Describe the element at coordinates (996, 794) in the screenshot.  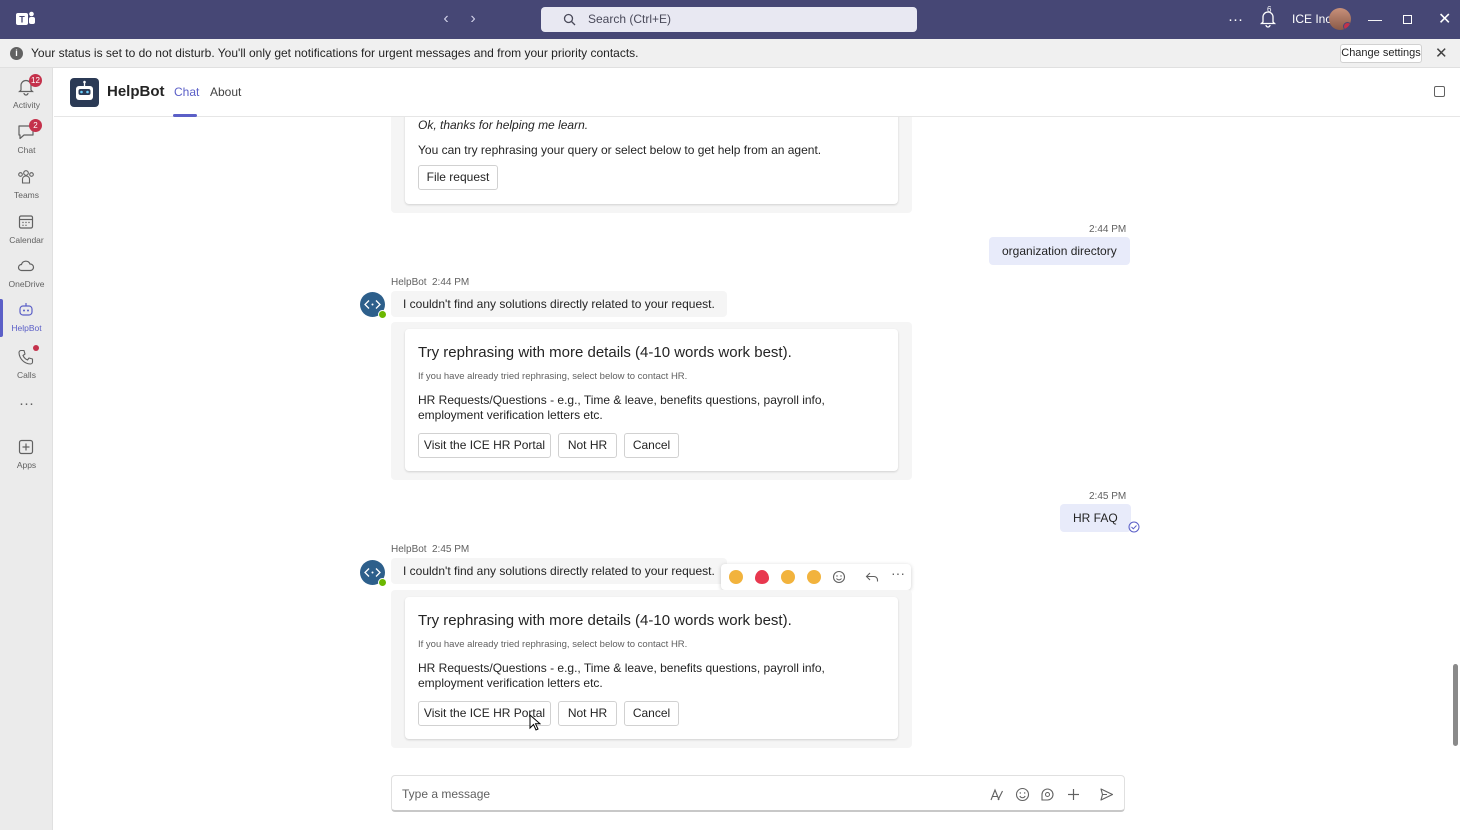
I see `format-icon` at that location.